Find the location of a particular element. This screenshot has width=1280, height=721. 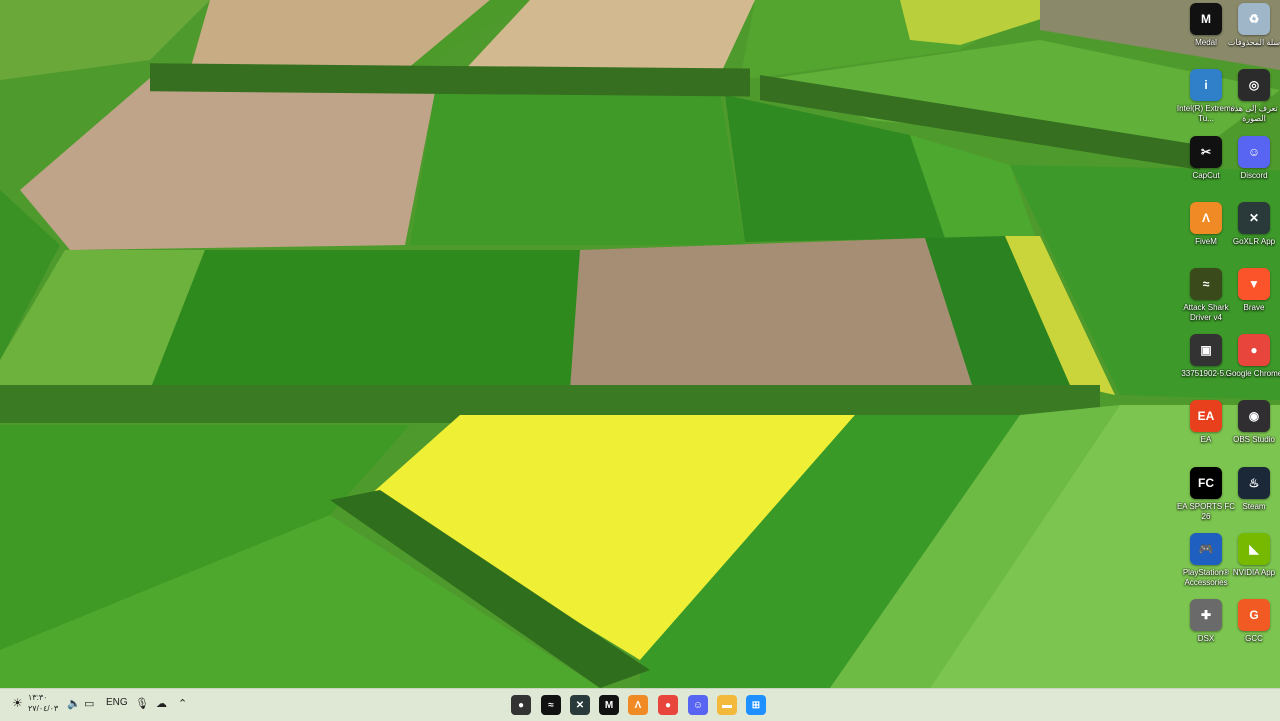

desktop-icon-capcut: ✂ CapCut is located at coordinates (1206, 167).